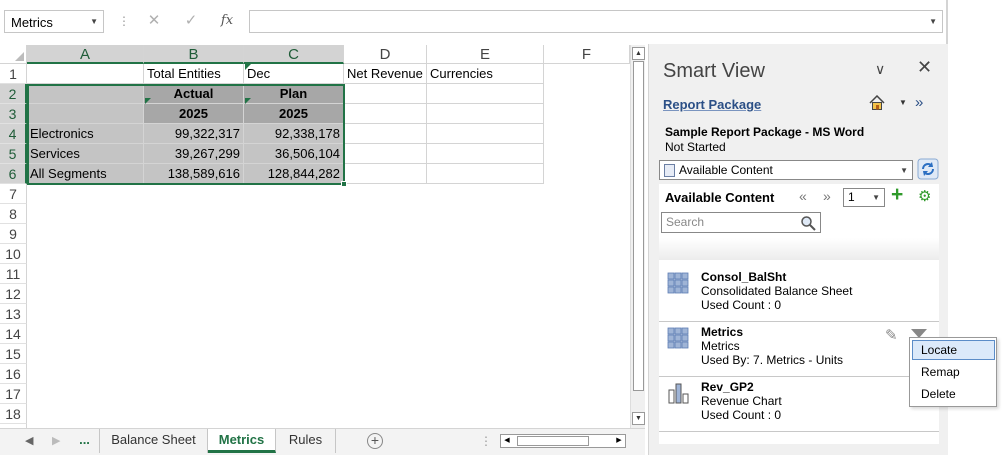 This screenshot has width=1003, height=455. What do you see at coordinates (56, 440) in the screenshot?
I see `next-sheet-icon: ▶` at bounding box center [56, 440].